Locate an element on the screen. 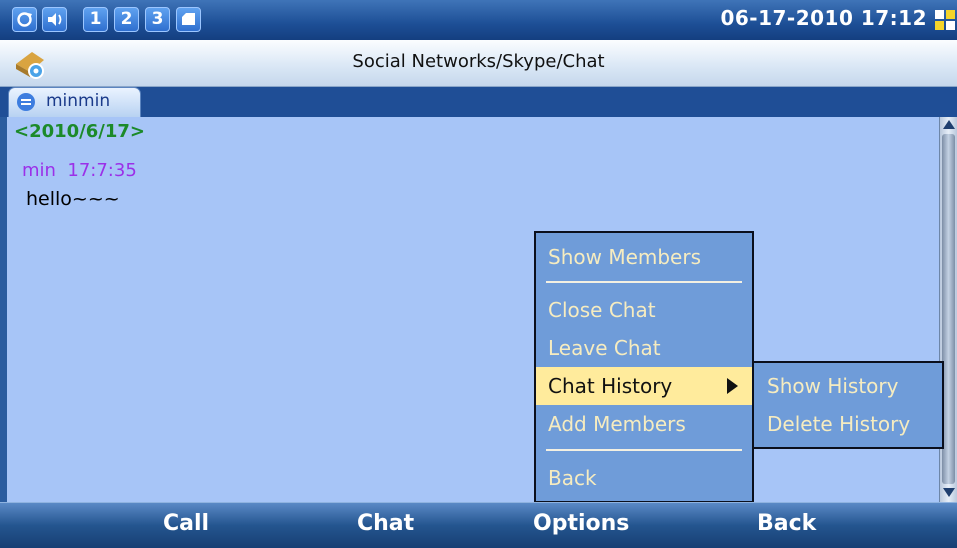 Image resolution: width=957 pixels, height=548 pixels. left-frame is located at coordinates (3, 309).